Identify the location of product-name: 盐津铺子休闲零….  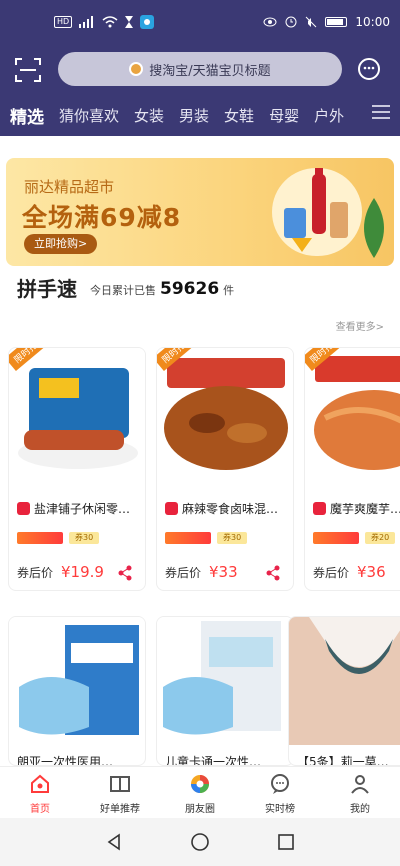
(82, 509).